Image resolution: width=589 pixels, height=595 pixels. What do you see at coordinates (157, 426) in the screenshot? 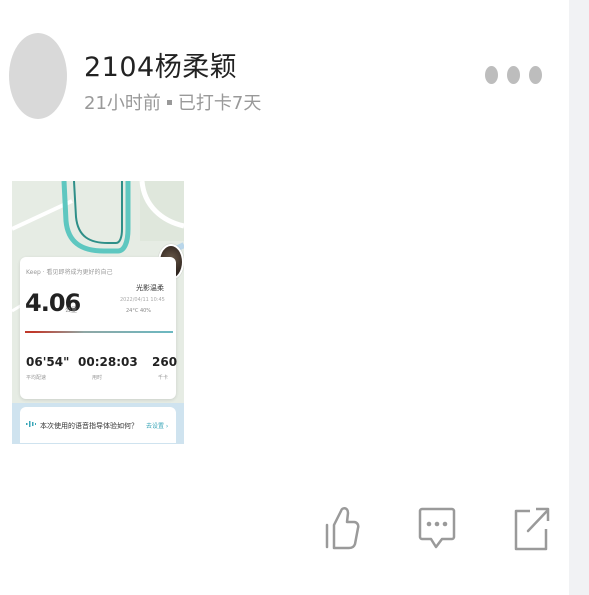
I see `voice-settings-link: 去设置 ›` at bounding box center [157, 426].